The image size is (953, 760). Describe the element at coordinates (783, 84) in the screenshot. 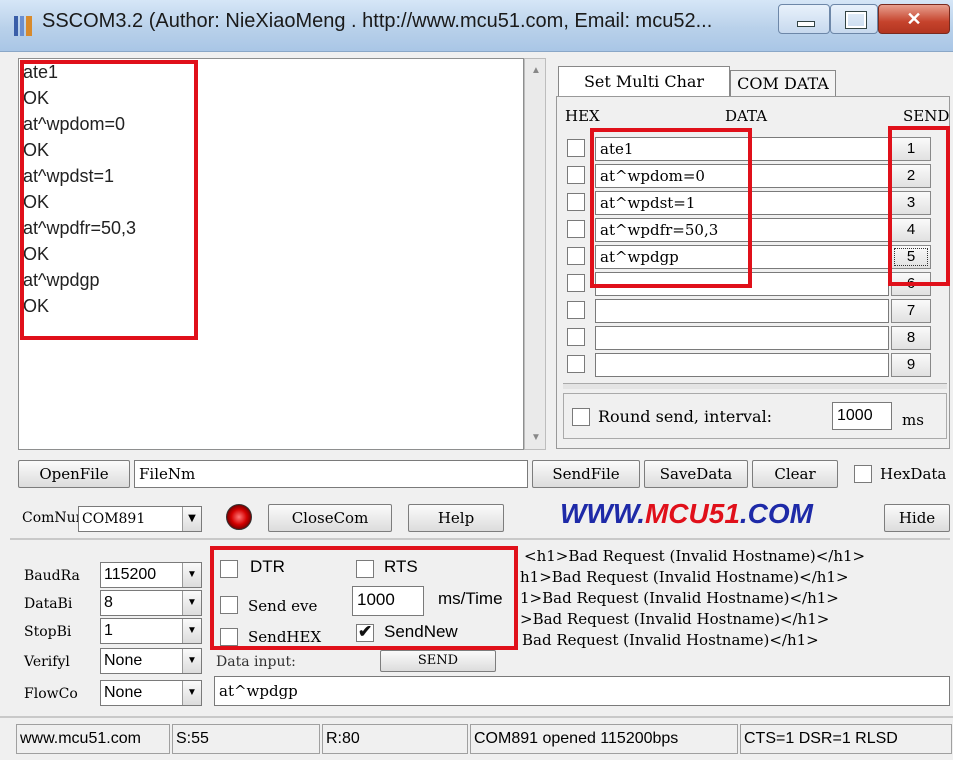

I see `tab-com-data: COM DATA` at that location.